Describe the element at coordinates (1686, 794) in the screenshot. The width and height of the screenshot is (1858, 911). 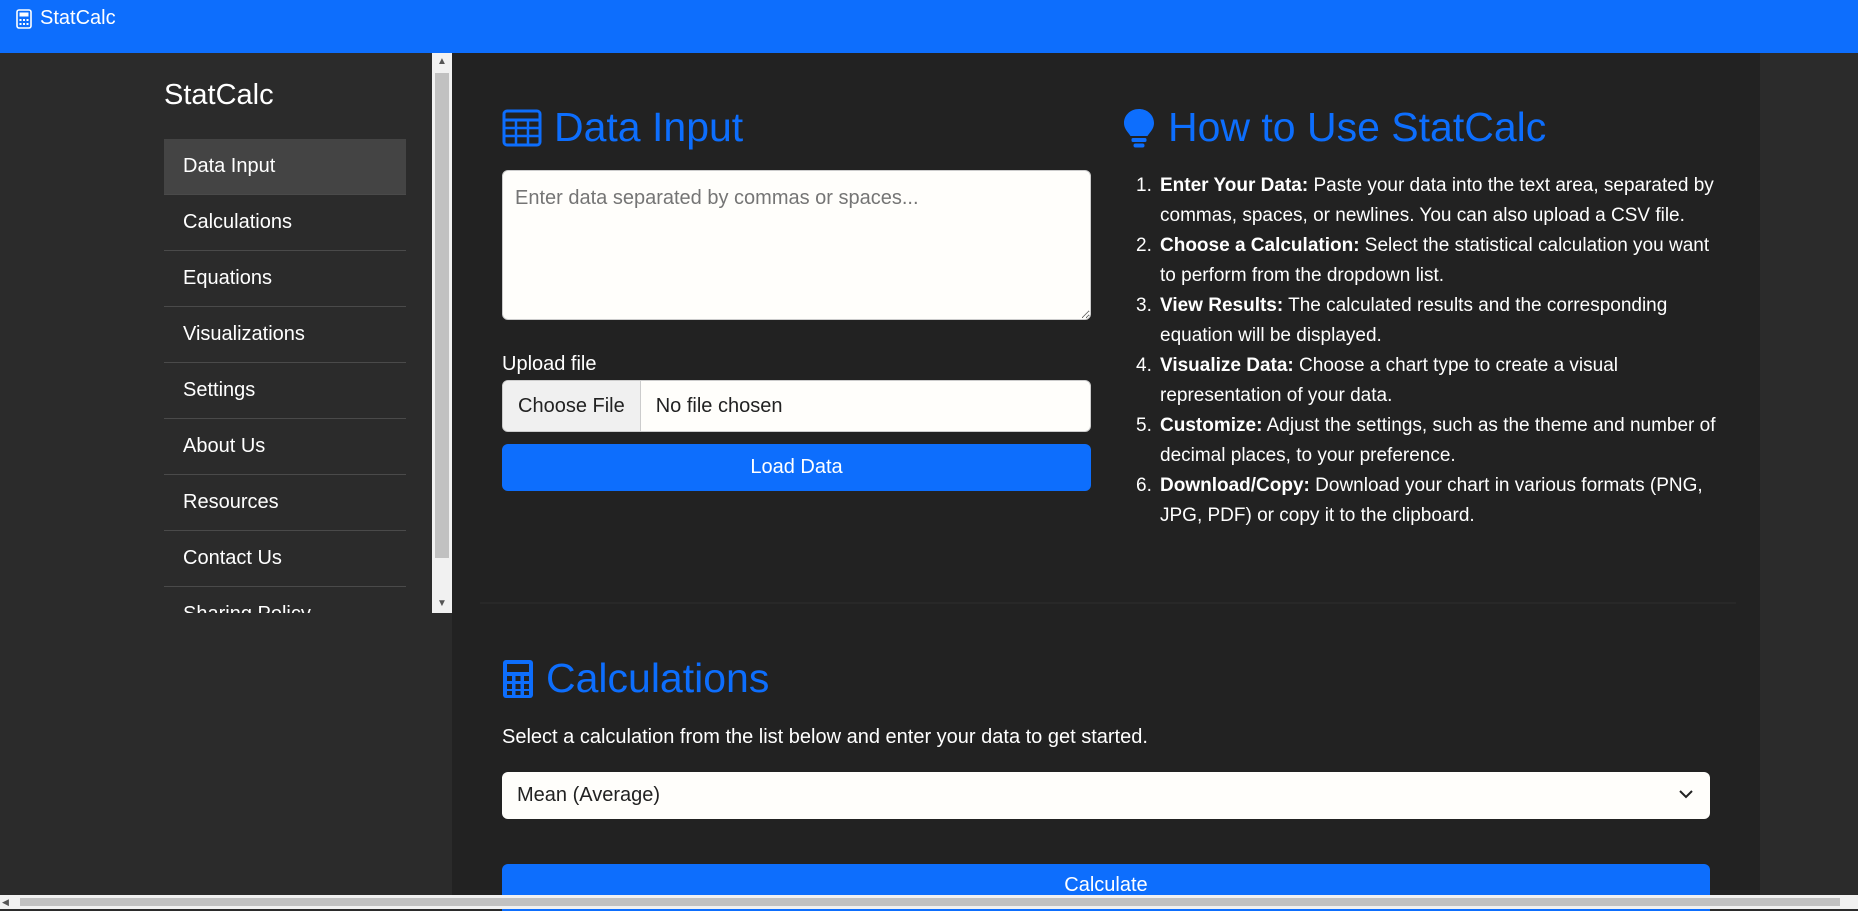
I see `chevron-down-icon` at that location.